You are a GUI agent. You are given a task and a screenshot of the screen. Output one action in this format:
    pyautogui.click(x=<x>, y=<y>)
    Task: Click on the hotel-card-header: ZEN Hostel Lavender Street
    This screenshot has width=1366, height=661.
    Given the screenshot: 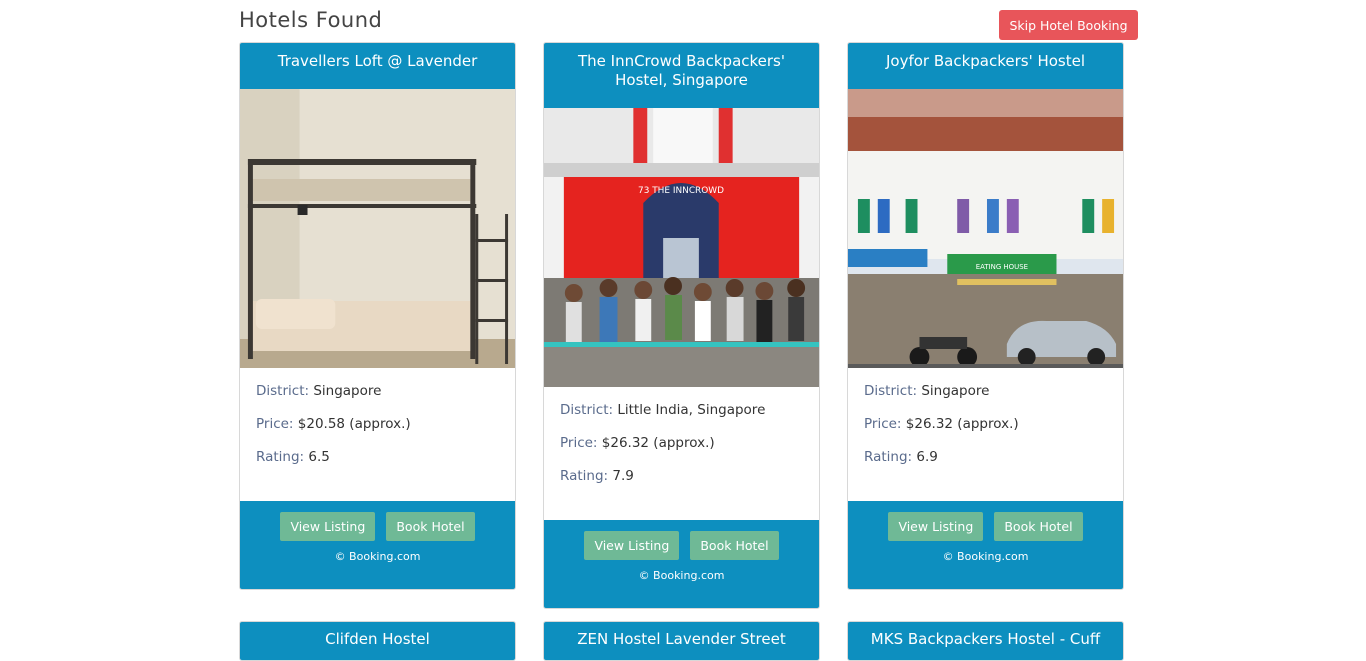 What is the action you would take?
    pyautogui.click(x=681, y=641)
    